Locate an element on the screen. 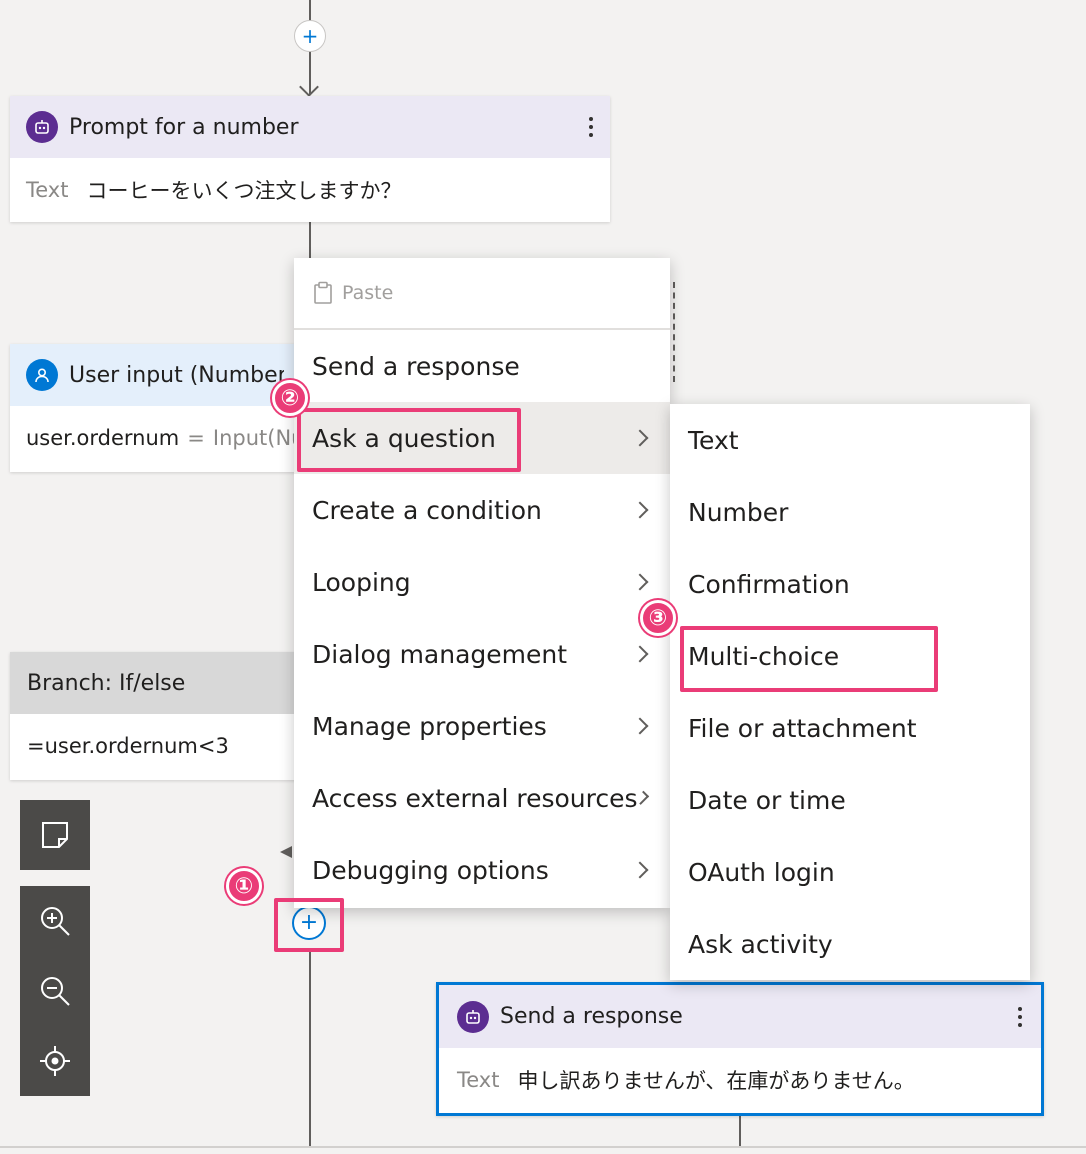 Image resolution: width=1086 pixels, height=1154 pixels. menu-item-label: Manage properties is located at coordinates (429, 726).